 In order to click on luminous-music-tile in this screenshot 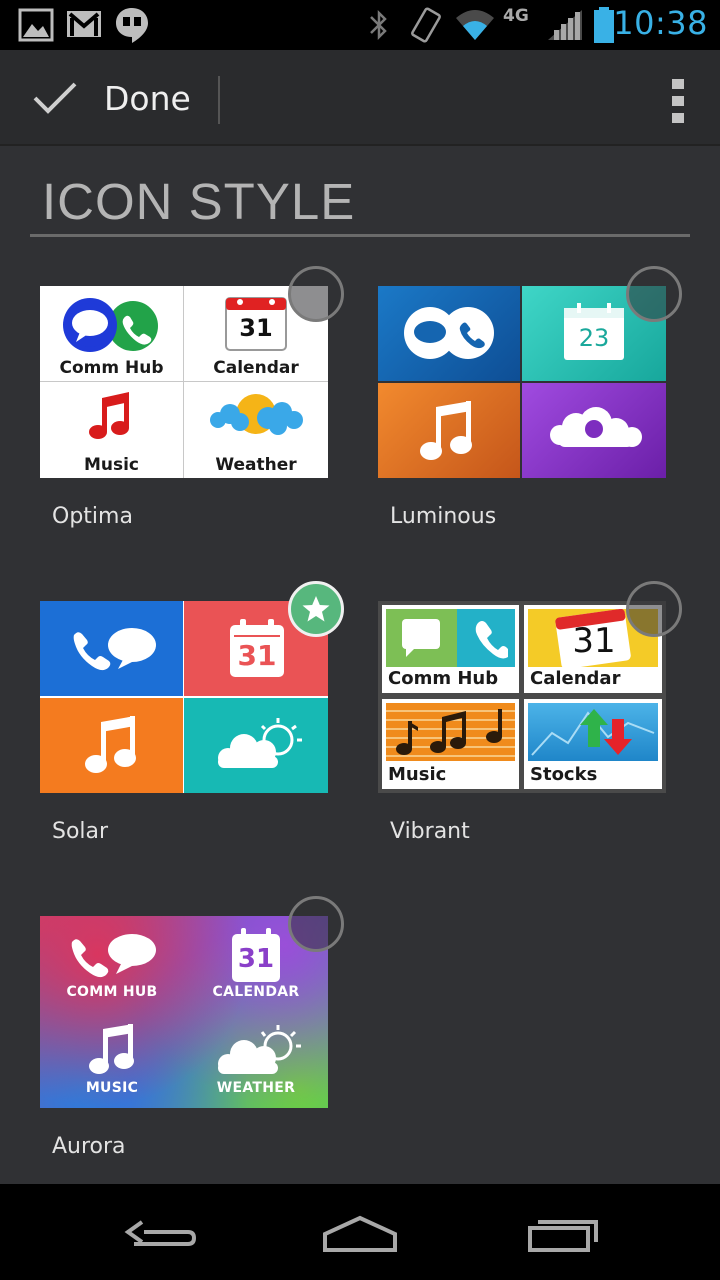, I will do `click(449, 430)`.